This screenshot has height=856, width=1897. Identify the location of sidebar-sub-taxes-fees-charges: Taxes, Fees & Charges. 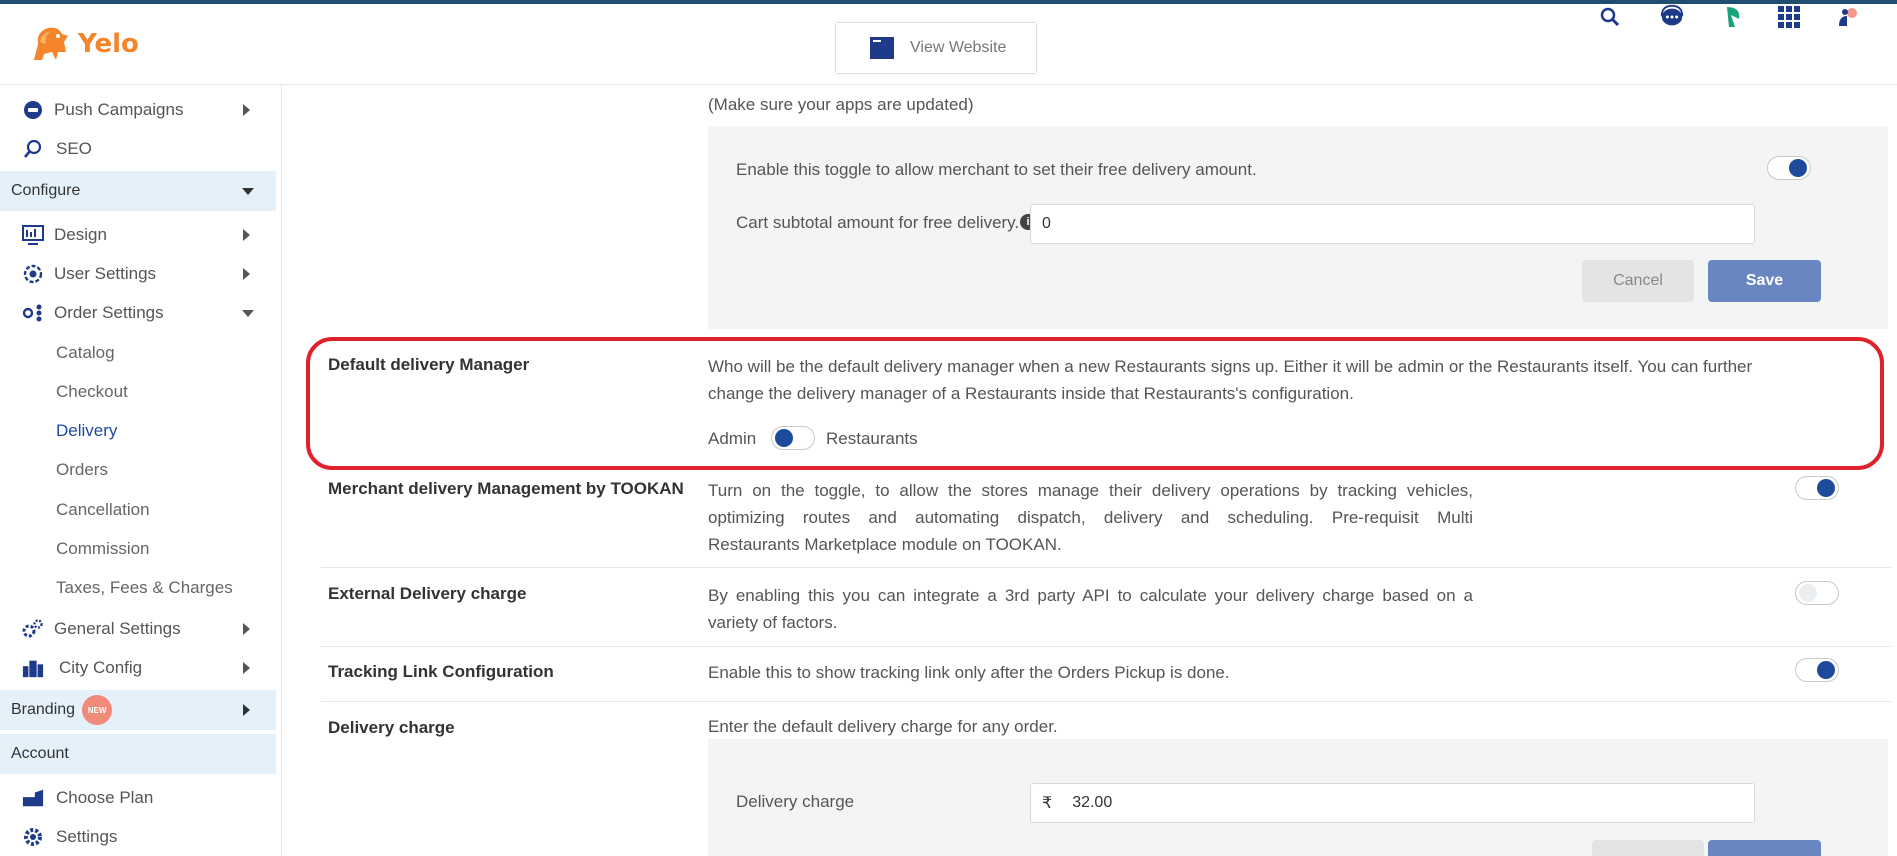
(144, 588).